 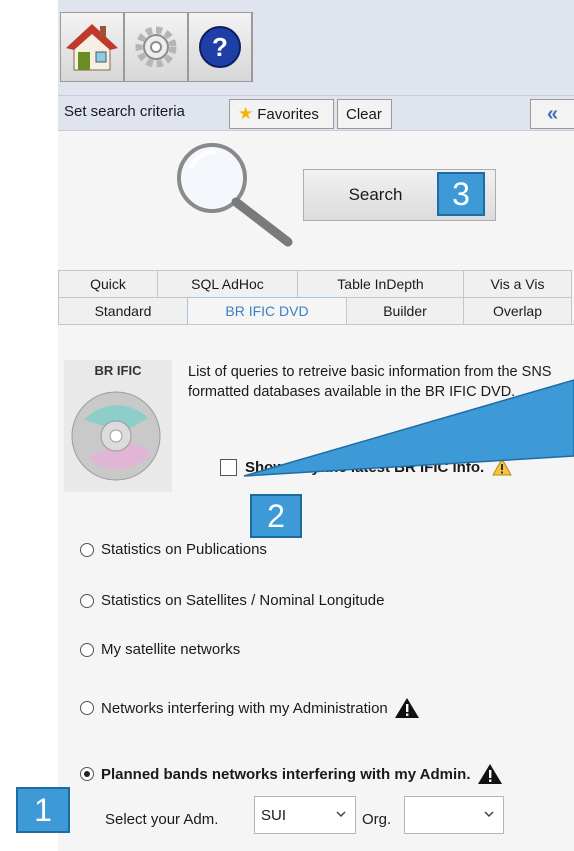 I want to click on query-option-label: Statistics on Publications, so click(x=184, y=549).